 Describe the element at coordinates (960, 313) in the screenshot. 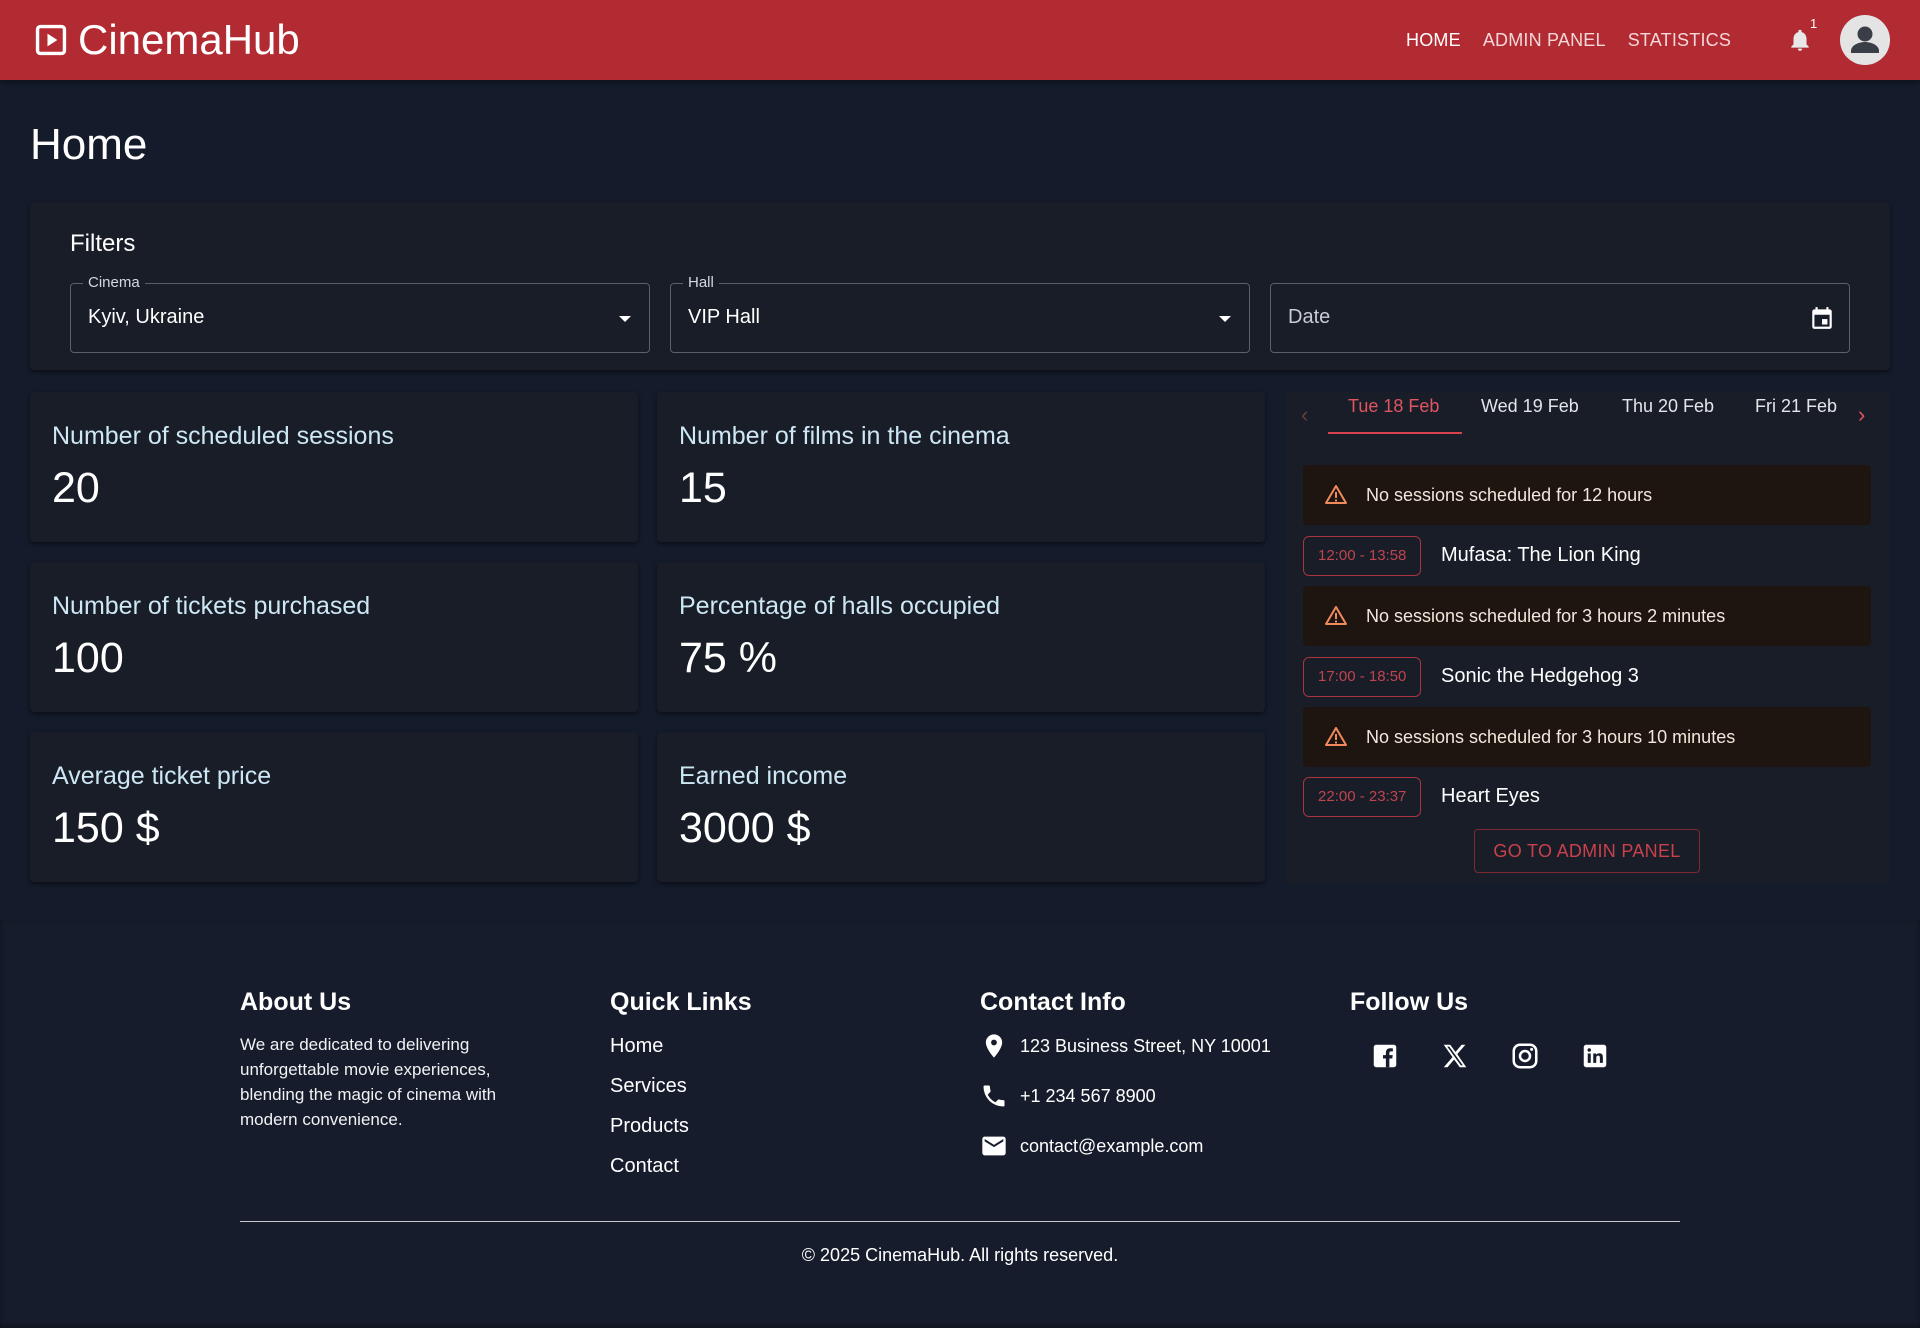

I see `hall-select: Hall VIP Hall` at that location.